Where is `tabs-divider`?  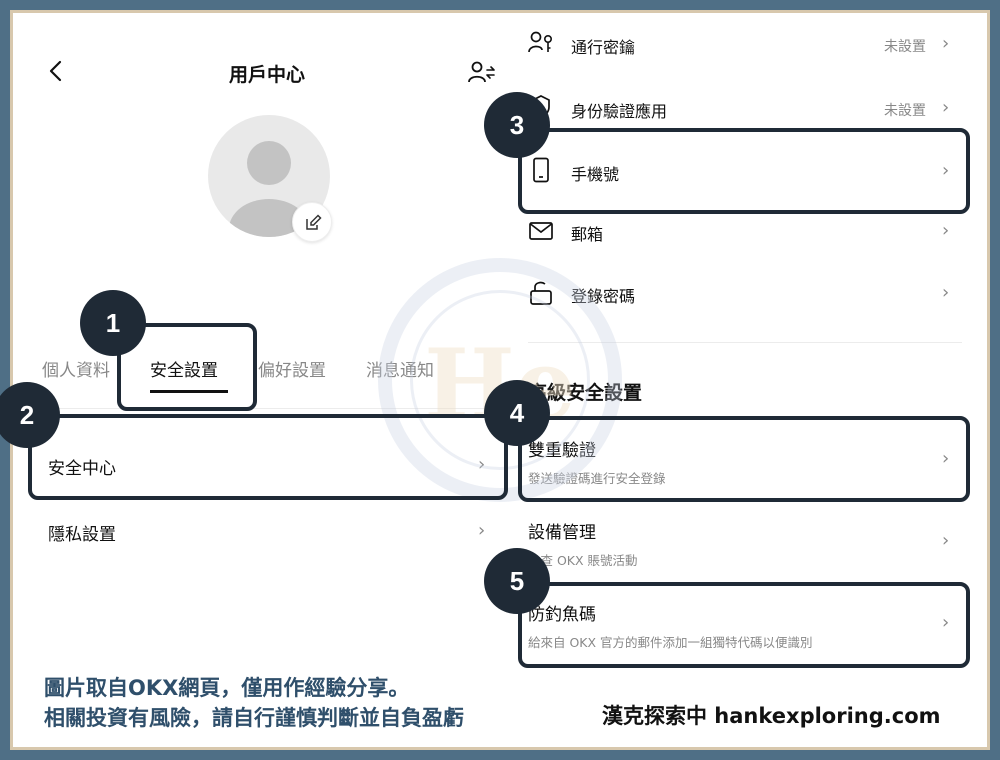 tabs-divider is located at coordinates (266, 408).